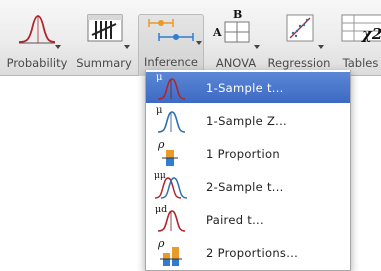  Describe the element at coordinates (171, 186) in the screenshot. I see `two-sample-t-icon: μμ` at that location.